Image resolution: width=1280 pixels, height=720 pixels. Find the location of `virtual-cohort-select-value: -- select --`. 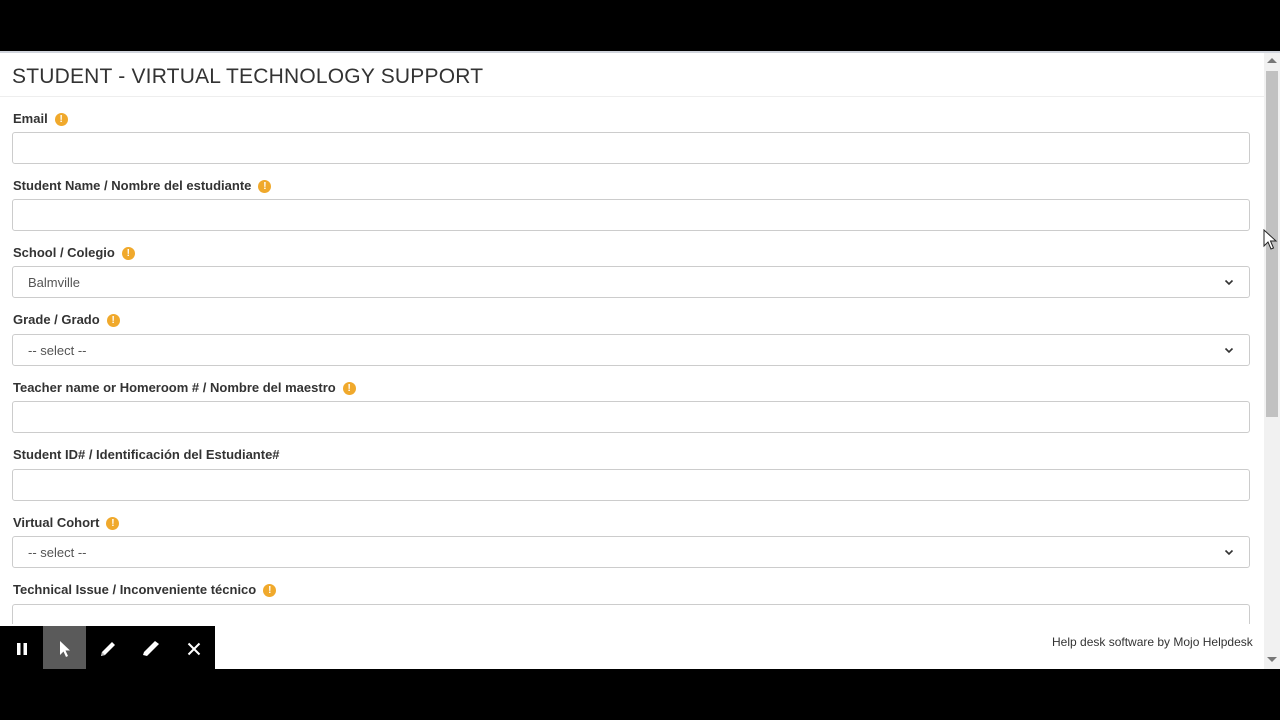

virtual-cohort-select-value: -- select -- is located at coordinates (57, 552).